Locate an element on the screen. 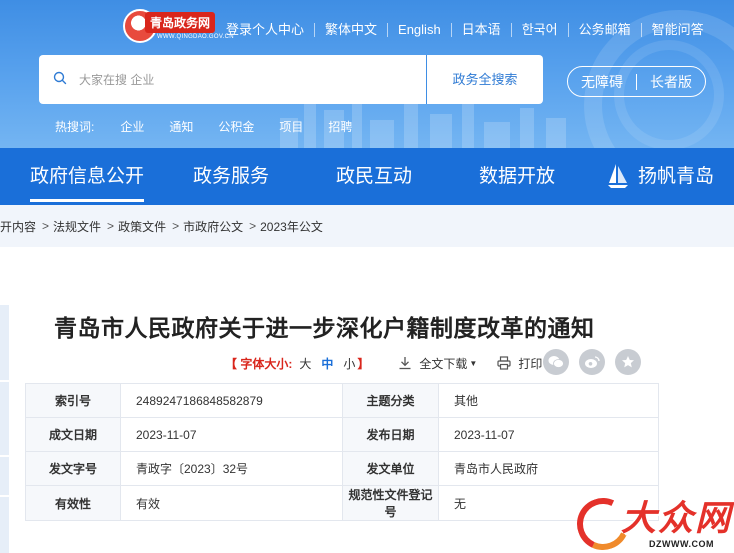  nav-item-open-data: 数据开放 is located at coordinates (517, 176).